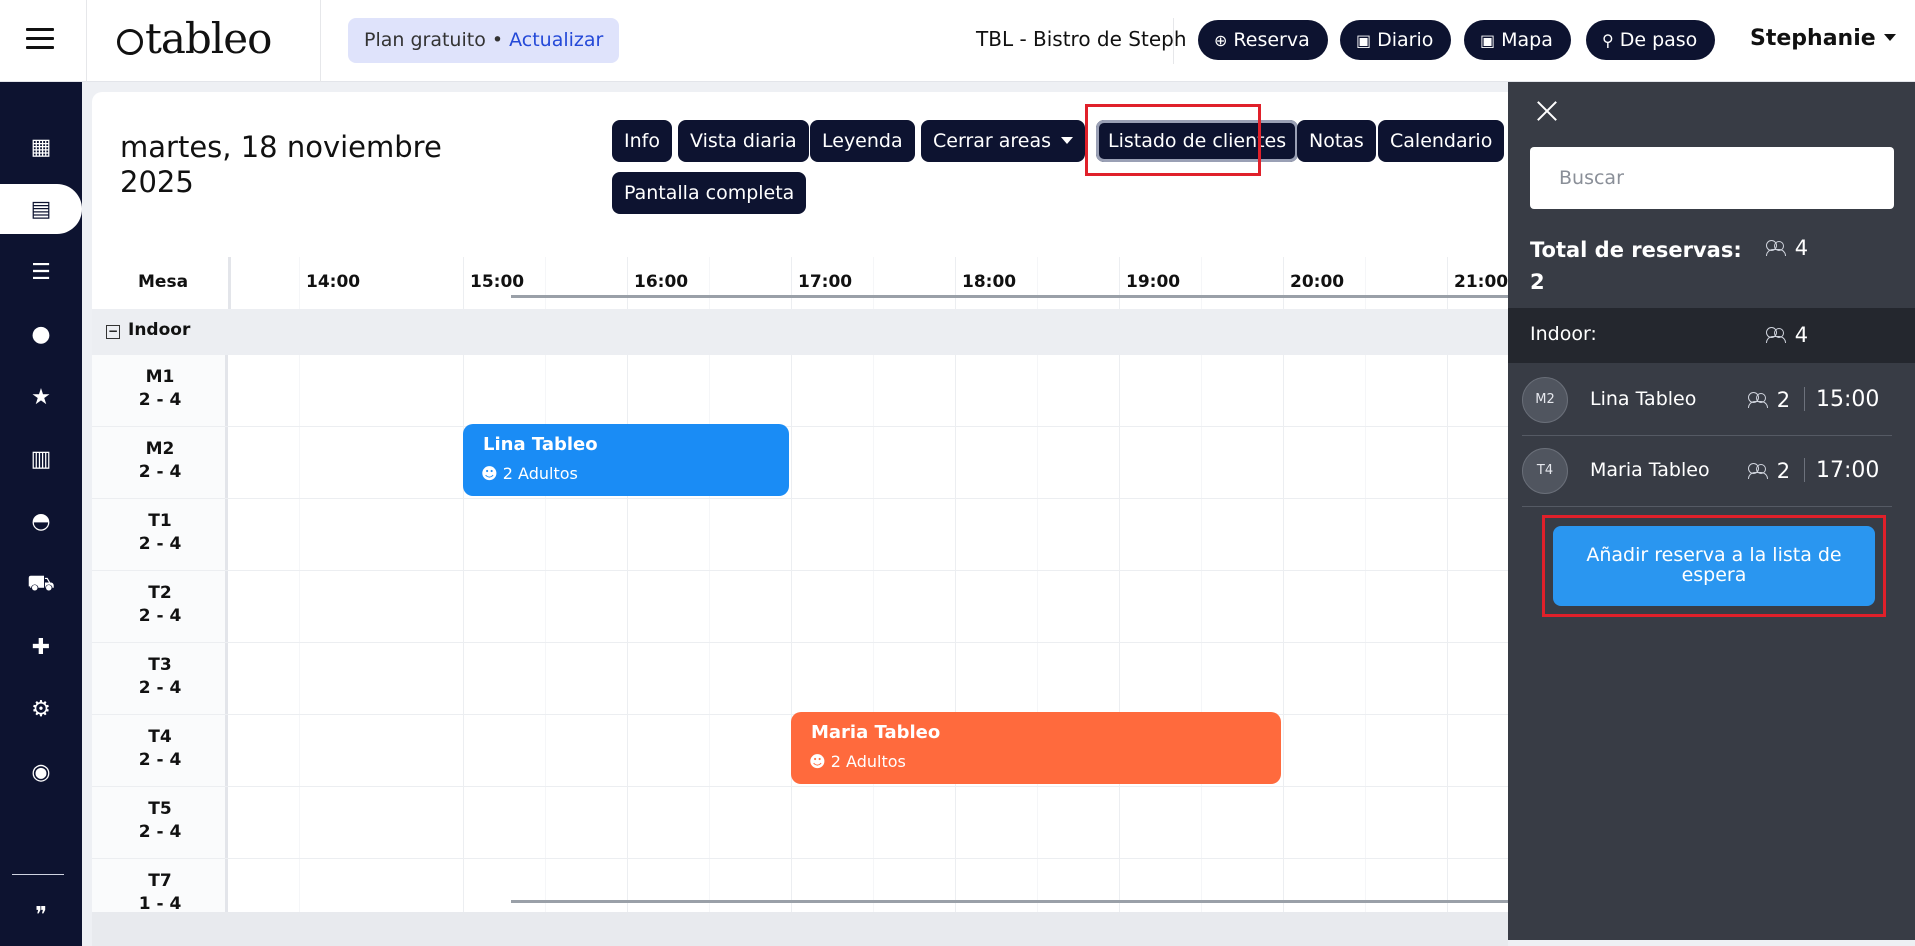  I want to click on user-name: Stephanie, so click(1813, 38).